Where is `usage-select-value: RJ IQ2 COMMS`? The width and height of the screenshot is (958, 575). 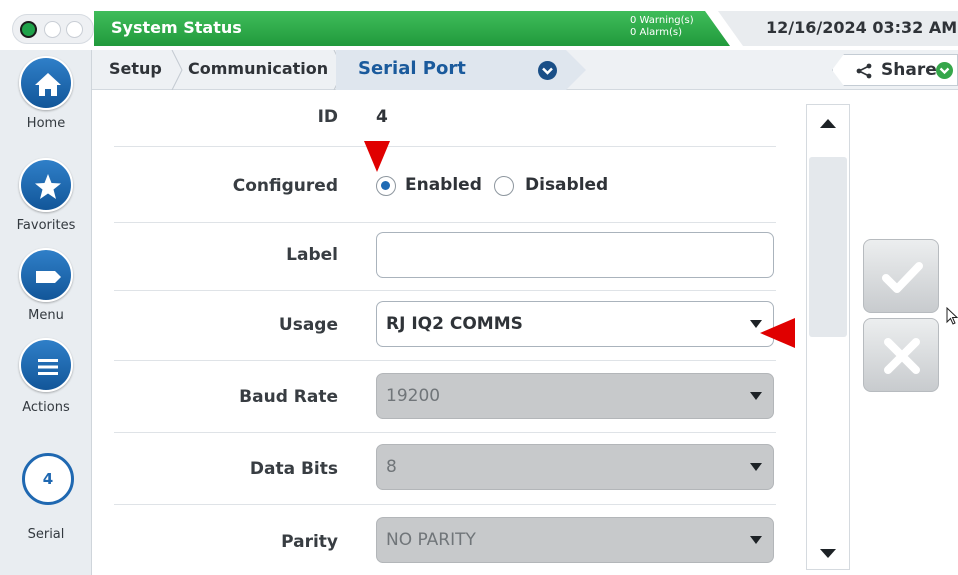 usage-select-value: RJ IQ2 COMMS is located at coordinates (454, 324).